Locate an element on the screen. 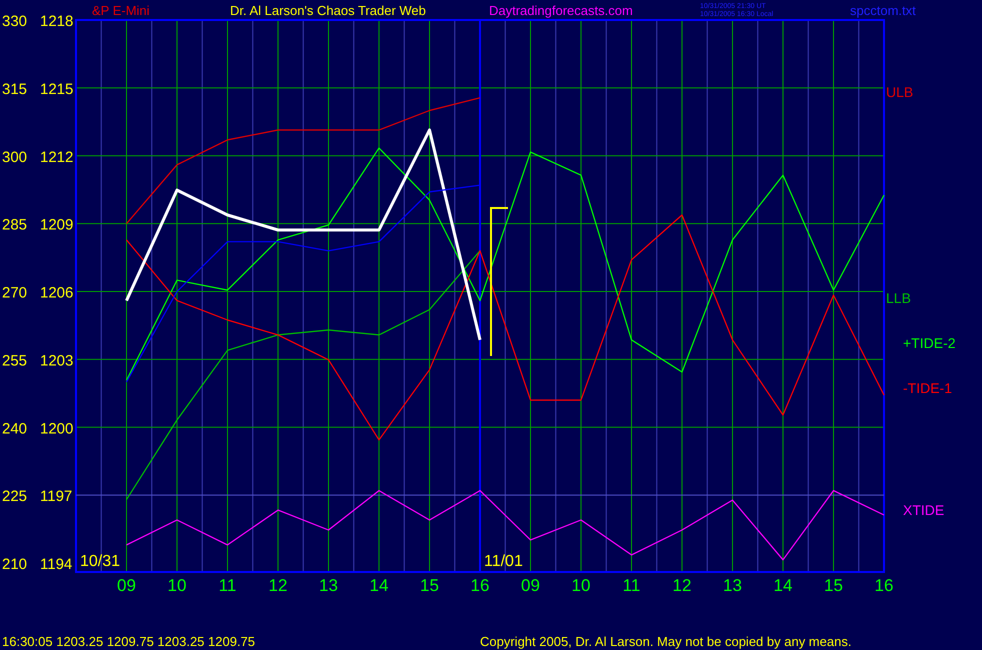 This screenshot has width=982, height=650. price-axis-label: 1215 is located at coordinates (57, 89).